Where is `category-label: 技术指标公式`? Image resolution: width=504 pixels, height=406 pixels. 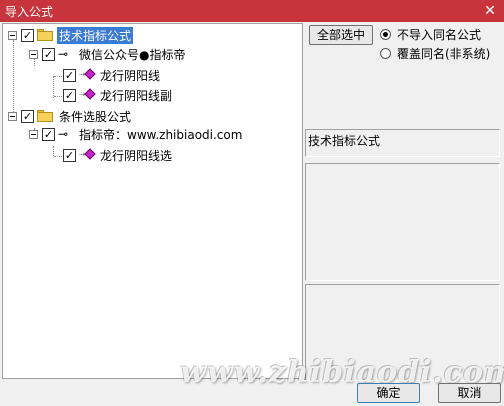
category-label: 技术指标公式 is located at coordinates (344, 141).